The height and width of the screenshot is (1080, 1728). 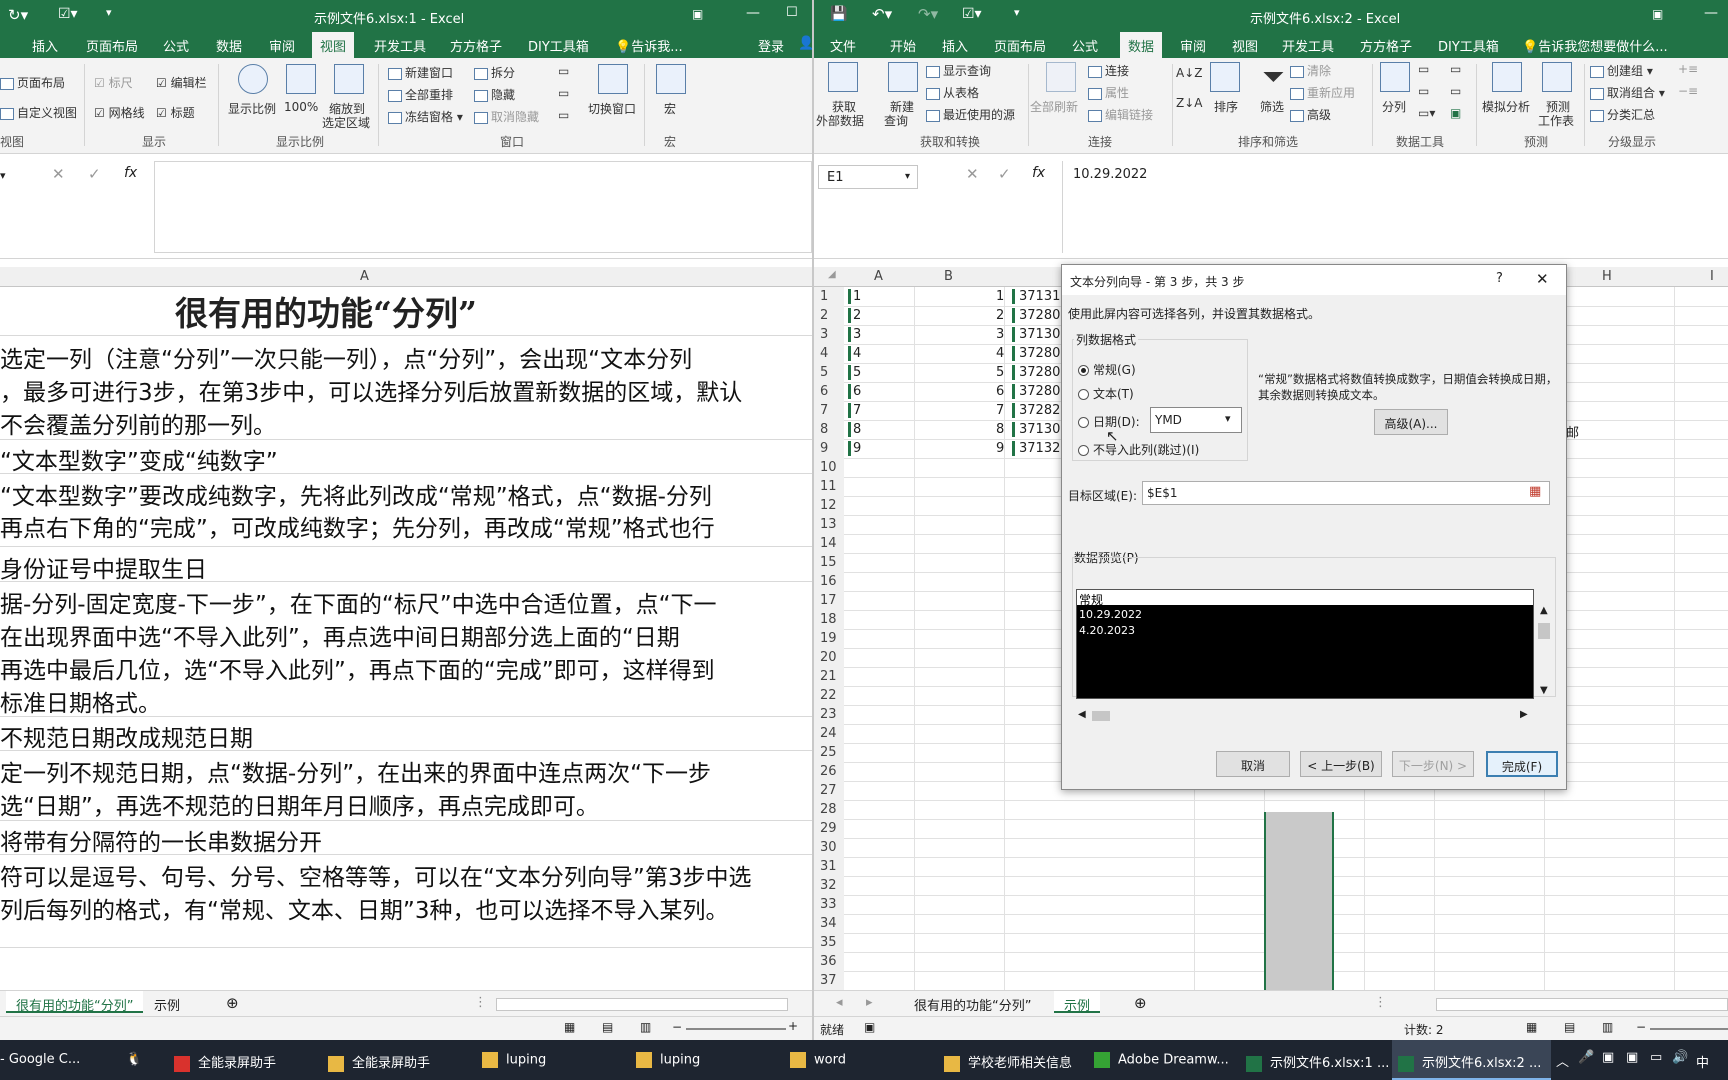 I want to click on table-cell: 4, so click(x=1000, y=353).